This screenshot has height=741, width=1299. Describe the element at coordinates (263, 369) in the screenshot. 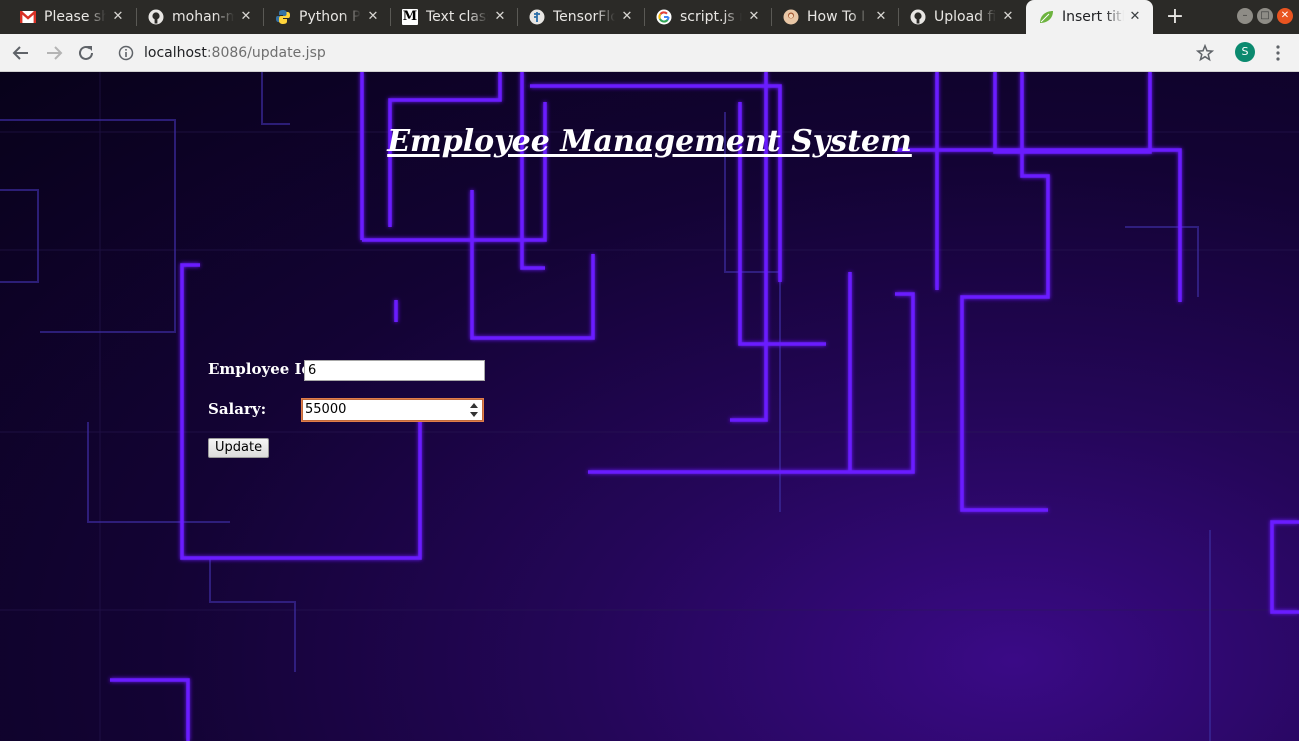

I see `employee-id-label: Employee Id:` at that location.